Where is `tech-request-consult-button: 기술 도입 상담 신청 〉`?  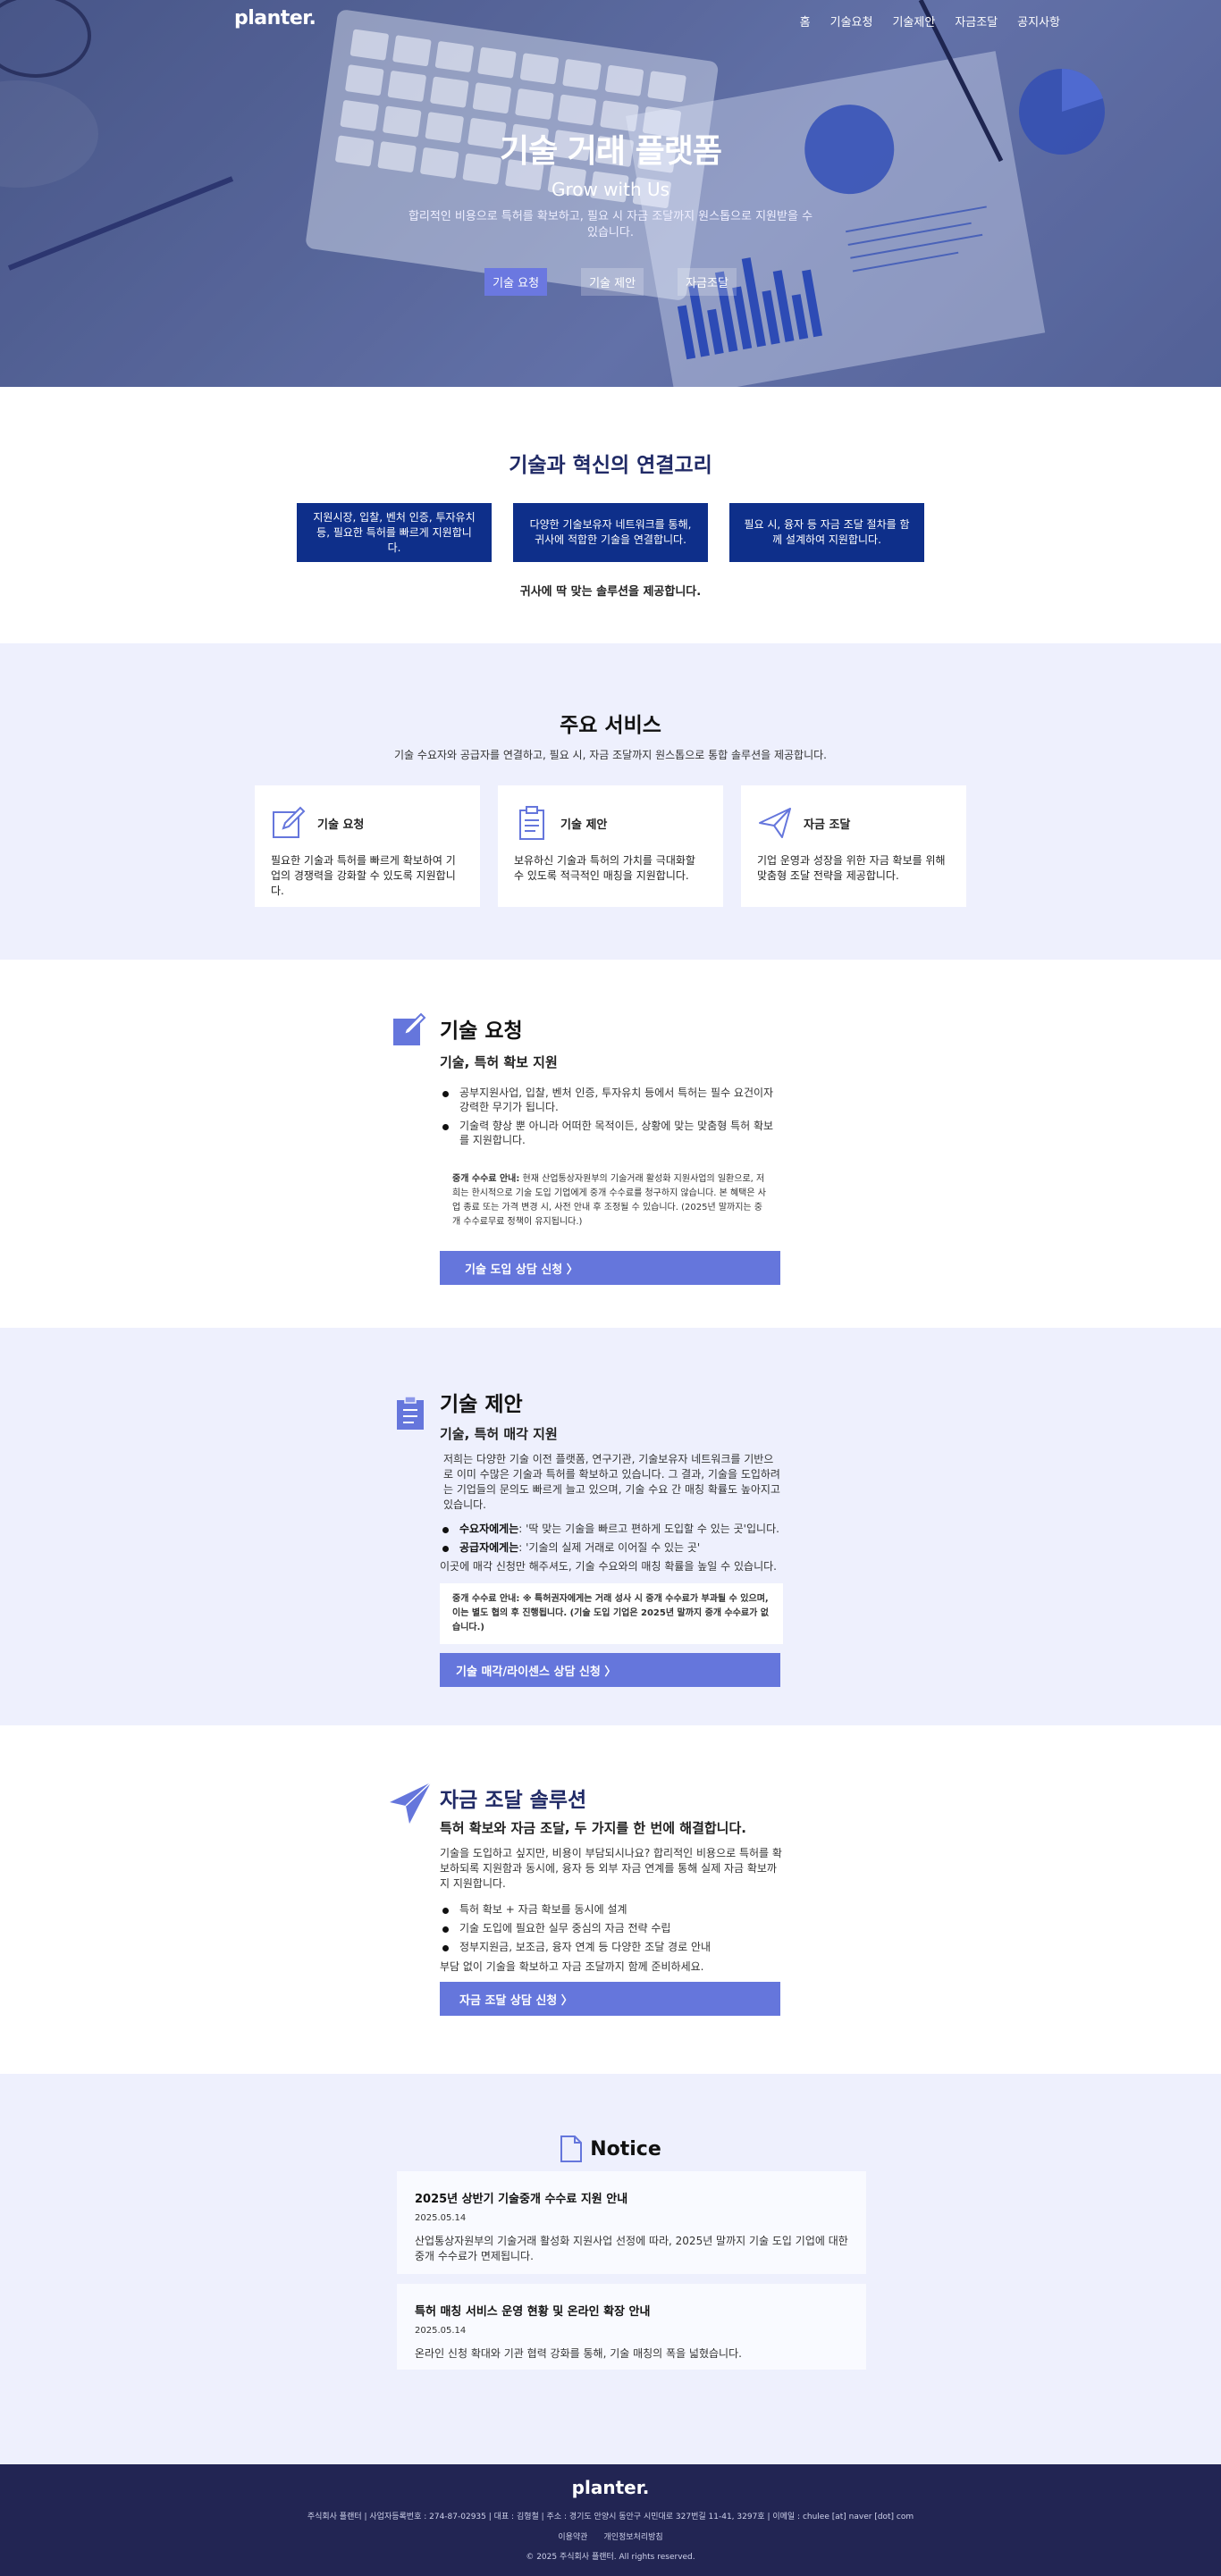 tech-request-consult-button: 기술 도입 상담 신청 〉 is located at coordinates (610, 1268).